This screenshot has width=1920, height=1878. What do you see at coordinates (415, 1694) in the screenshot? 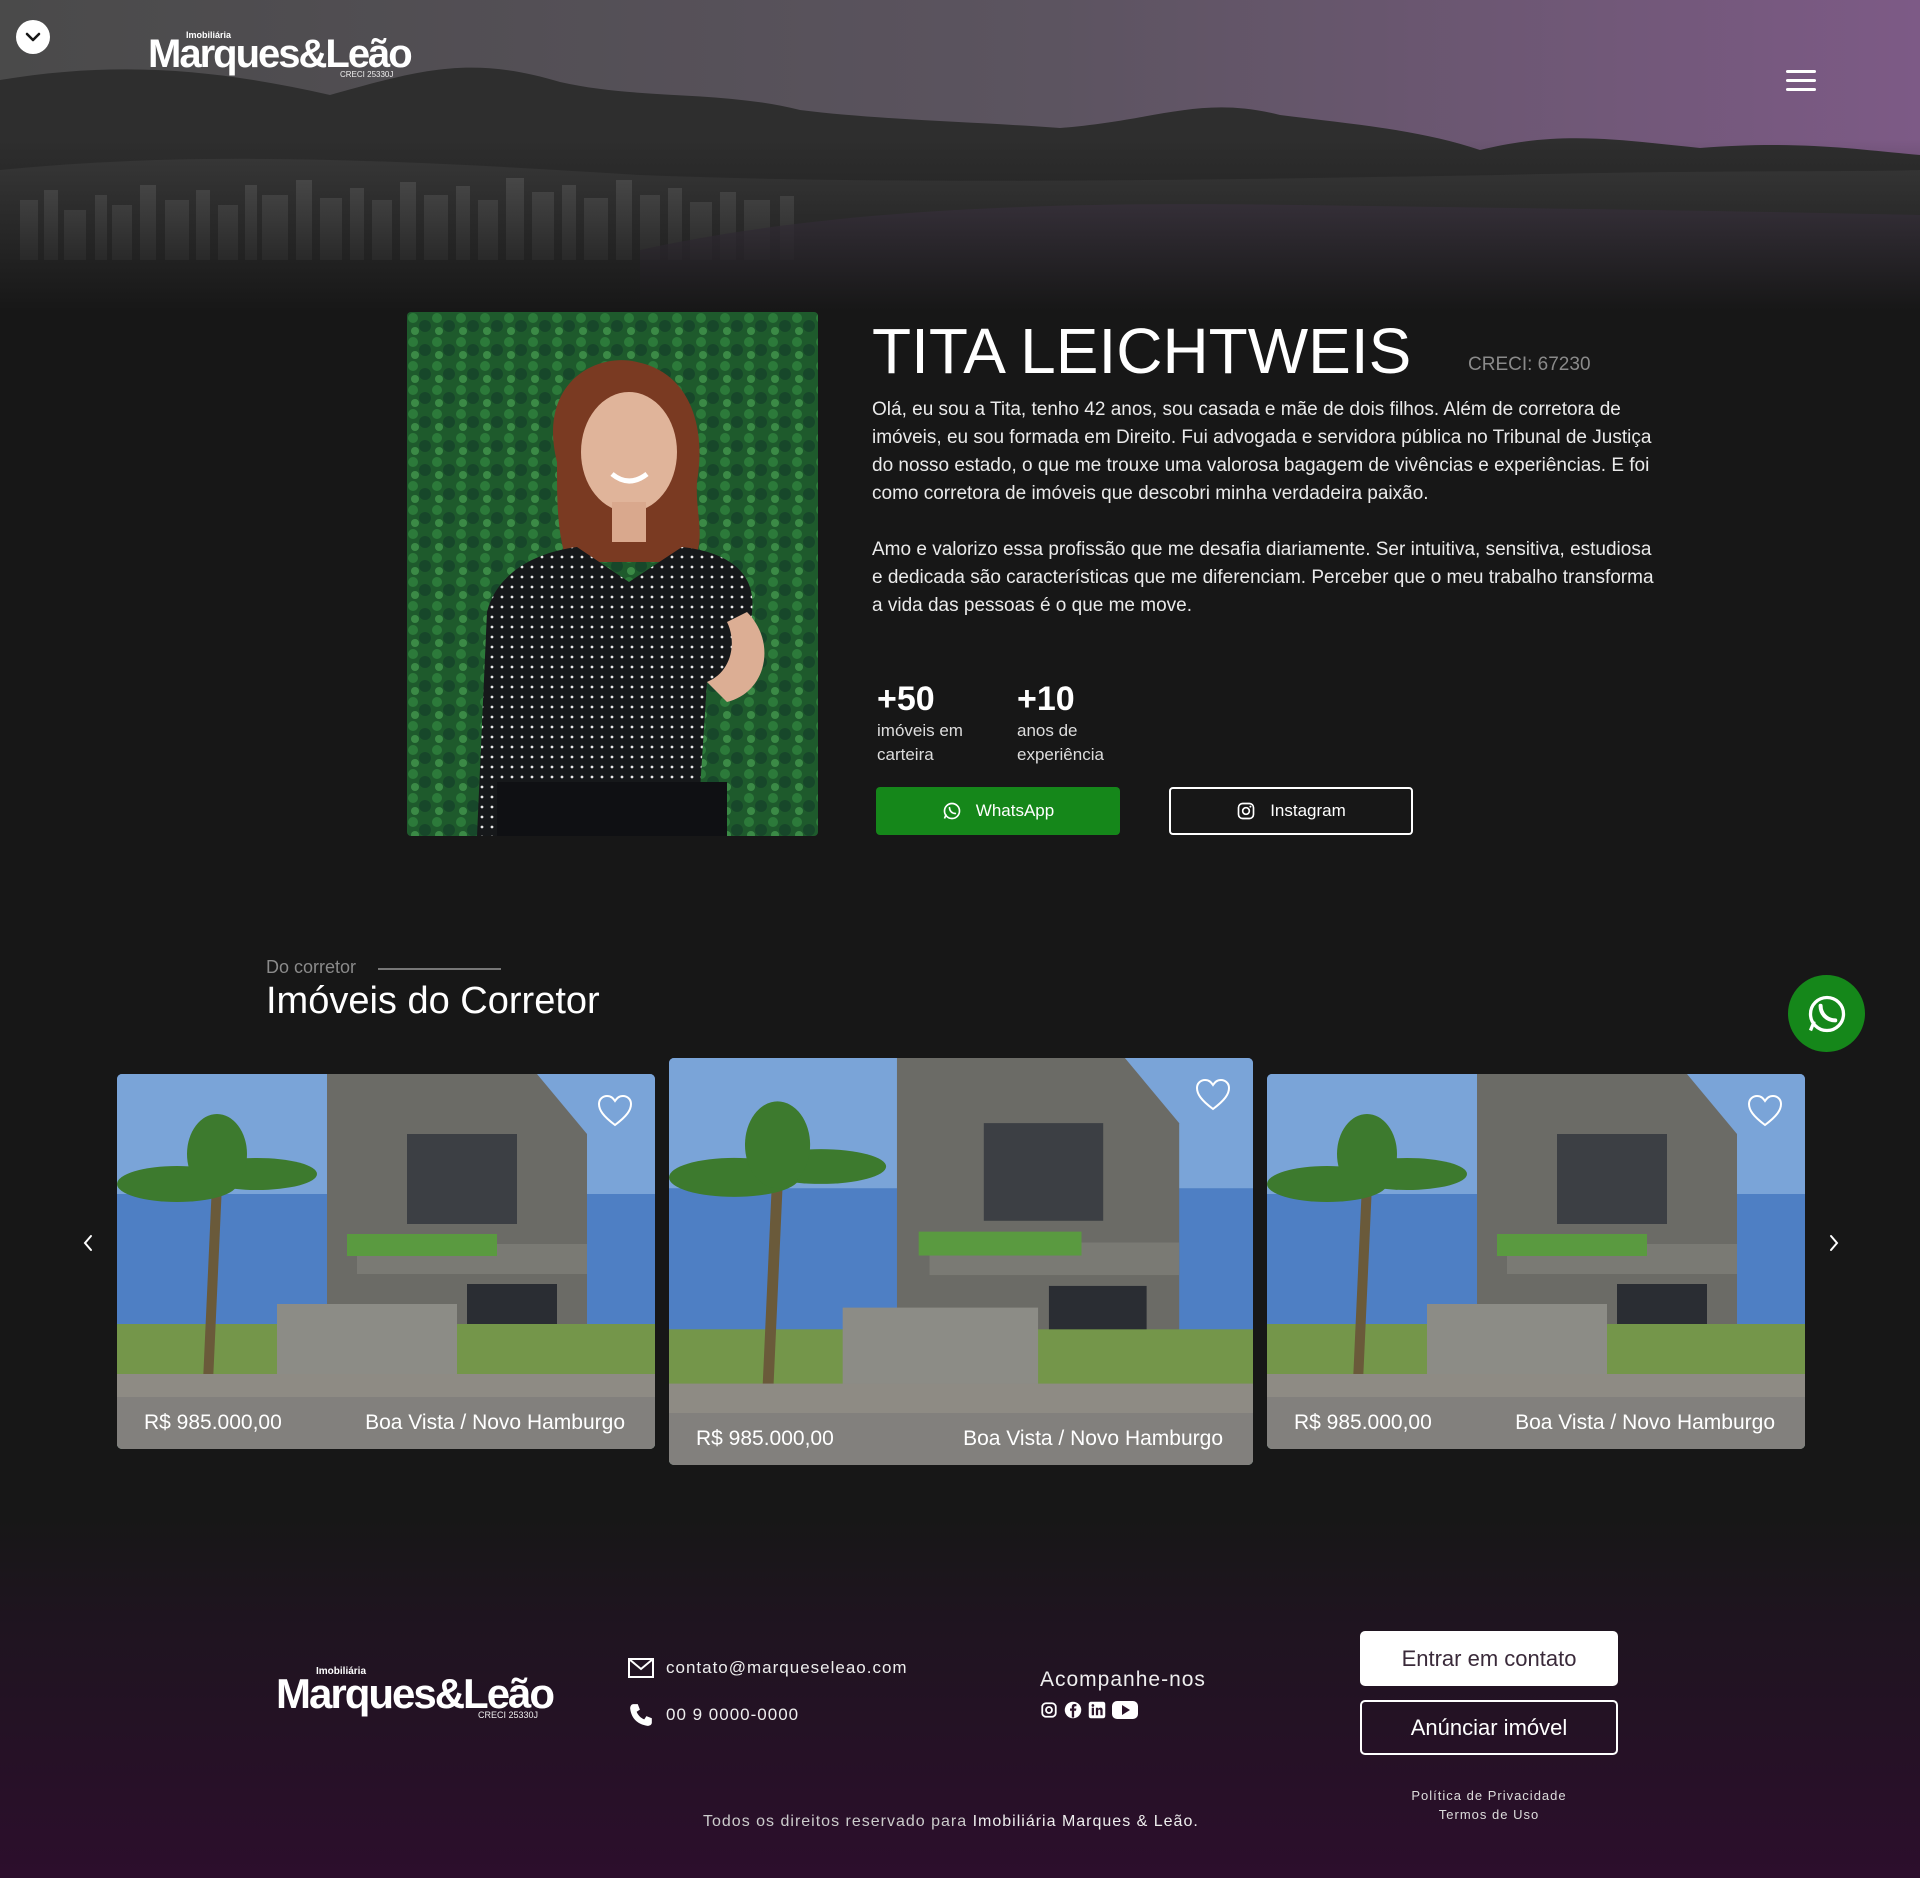
I see `footer-logo: Imobiliária Marques&Leão CRECI 25330J` at bounding box center [415, 1694].